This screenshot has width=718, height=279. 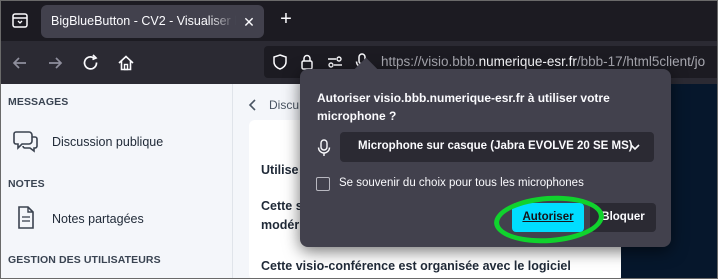 I want to click on sidebar-item-label: Notes partagées, so click(x=98, y=219).